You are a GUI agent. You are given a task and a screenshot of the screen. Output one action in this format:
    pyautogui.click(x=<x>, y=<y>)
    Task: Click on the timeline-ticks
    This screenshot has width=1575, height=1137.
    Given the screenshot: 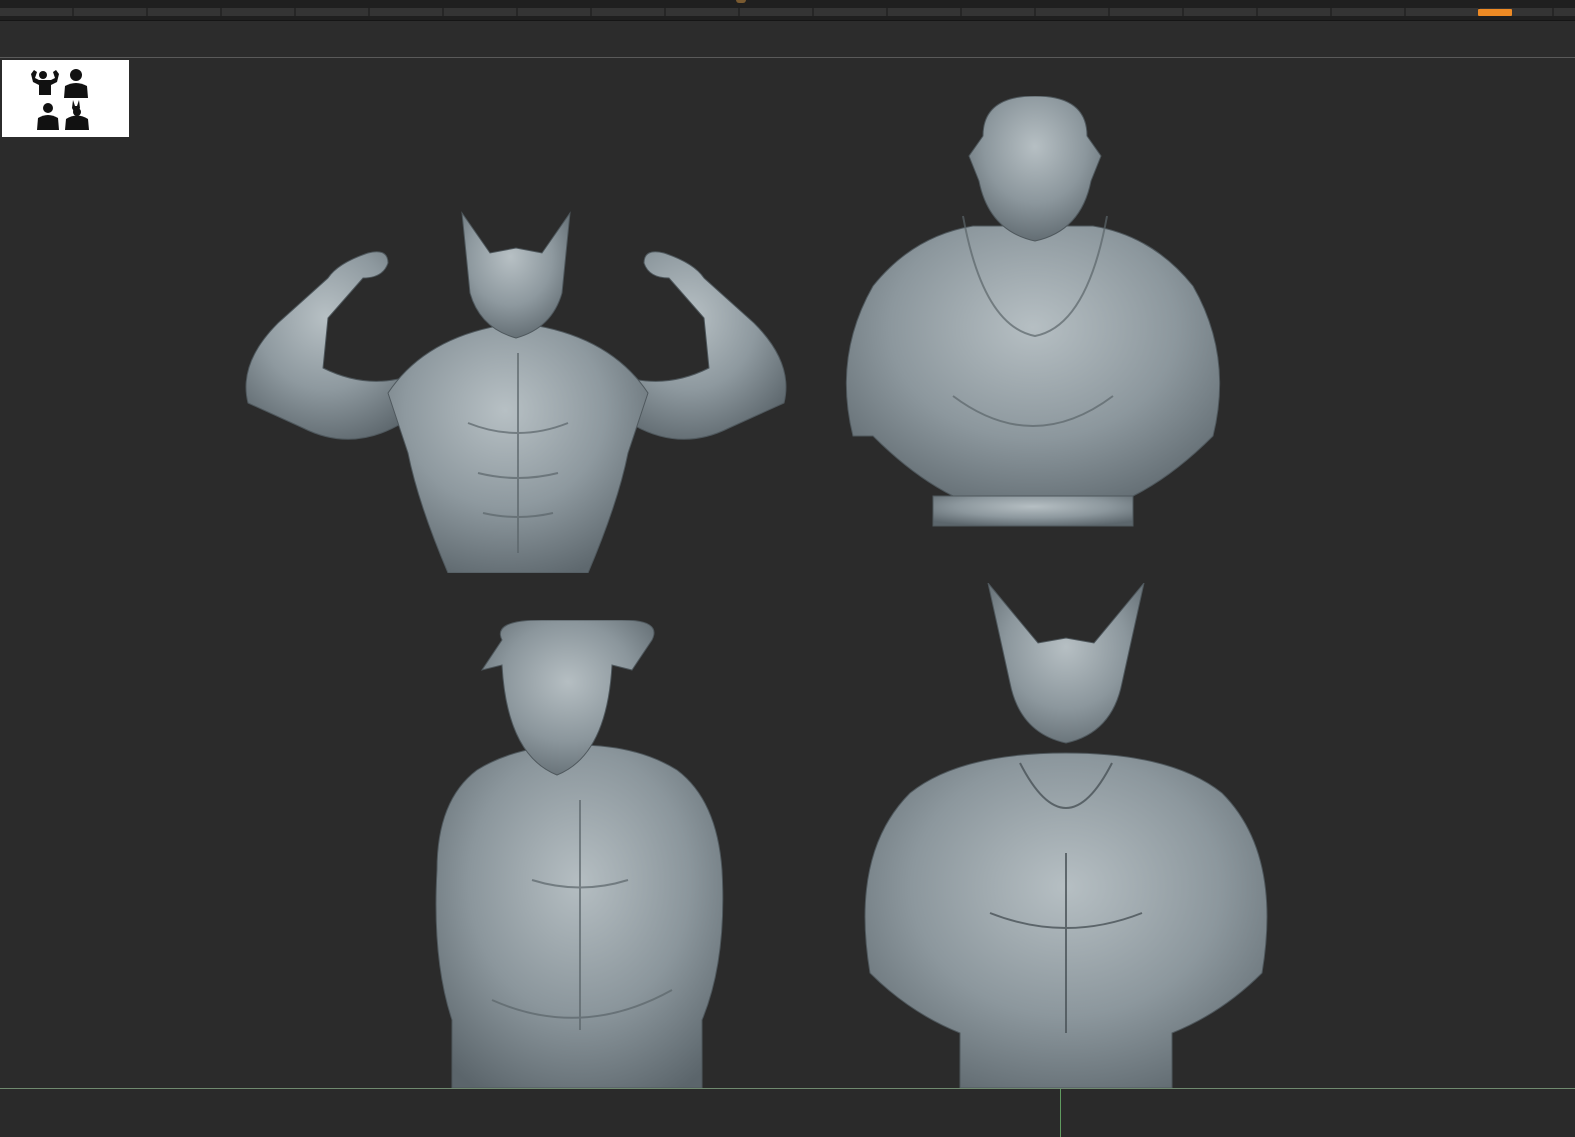 What is the action you would take?
    pyautogui.click(x=787, y=12)
    